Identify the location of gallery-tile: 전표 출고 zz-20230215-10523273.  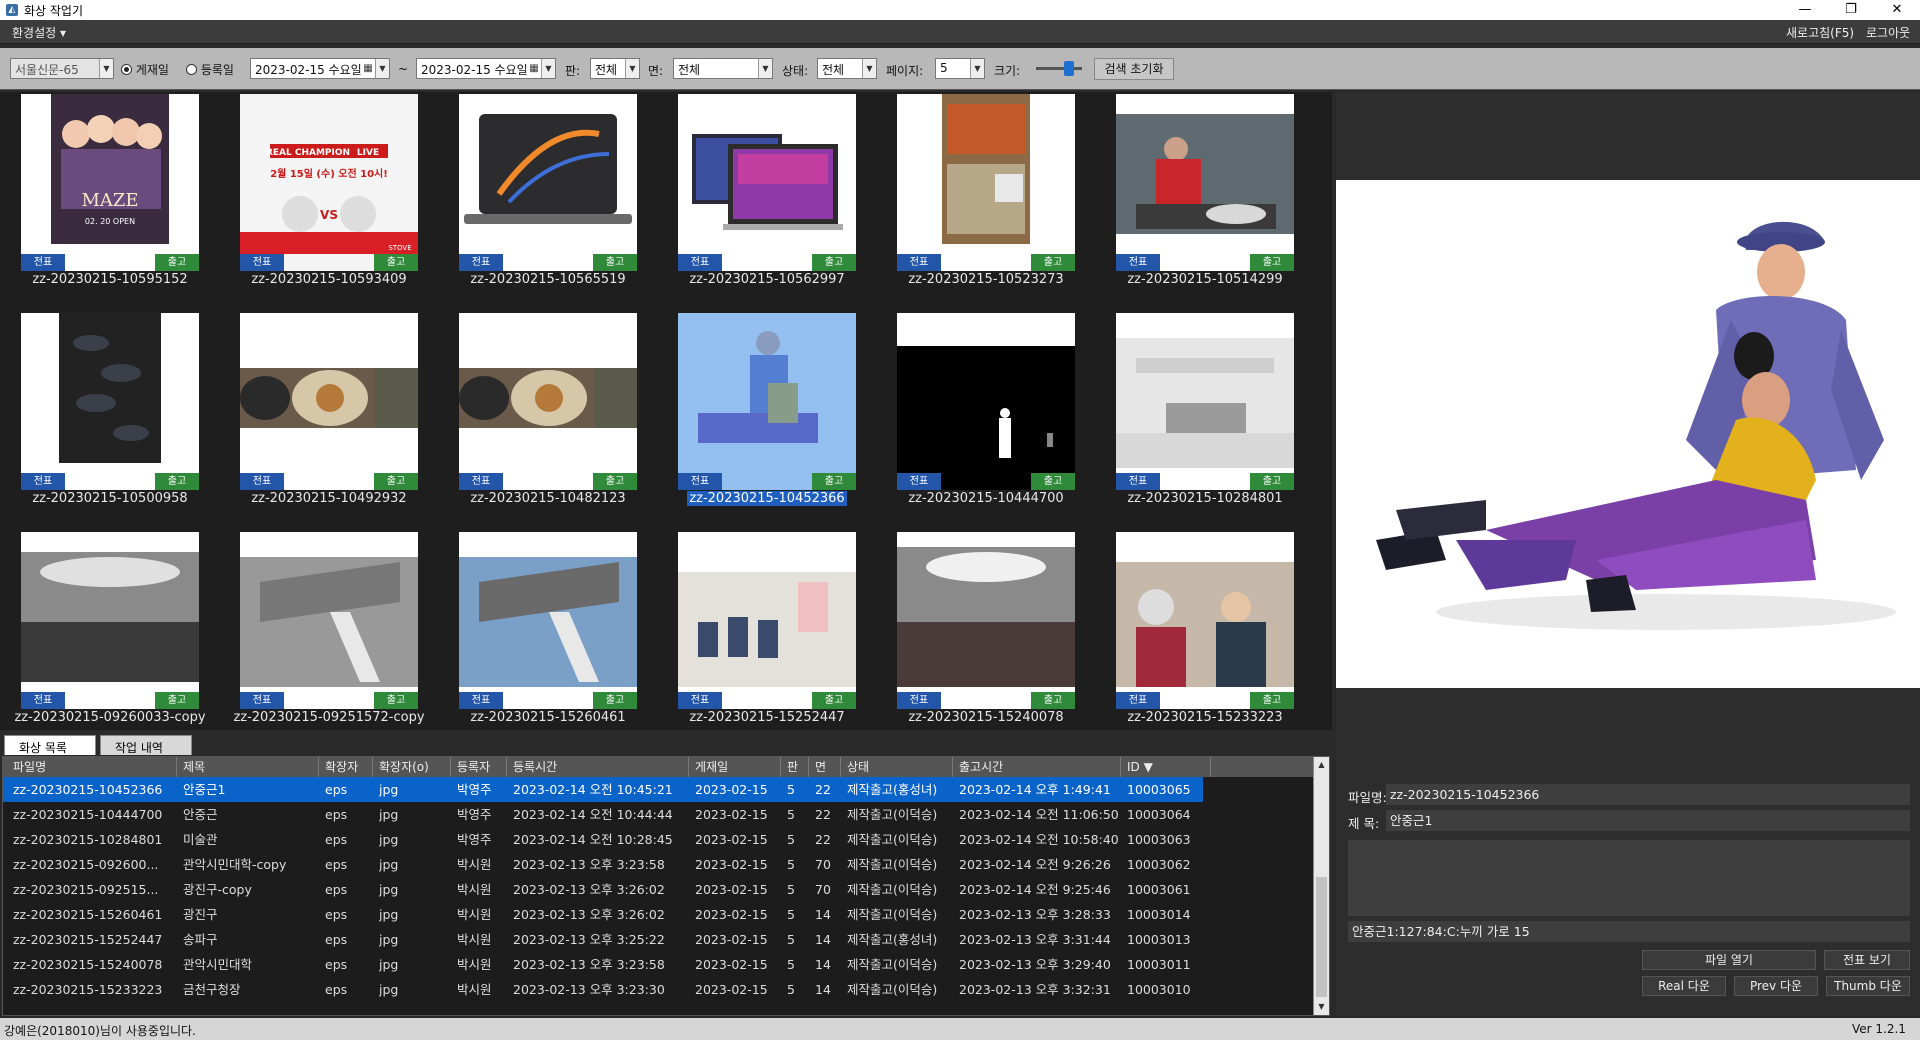
(986, 190).